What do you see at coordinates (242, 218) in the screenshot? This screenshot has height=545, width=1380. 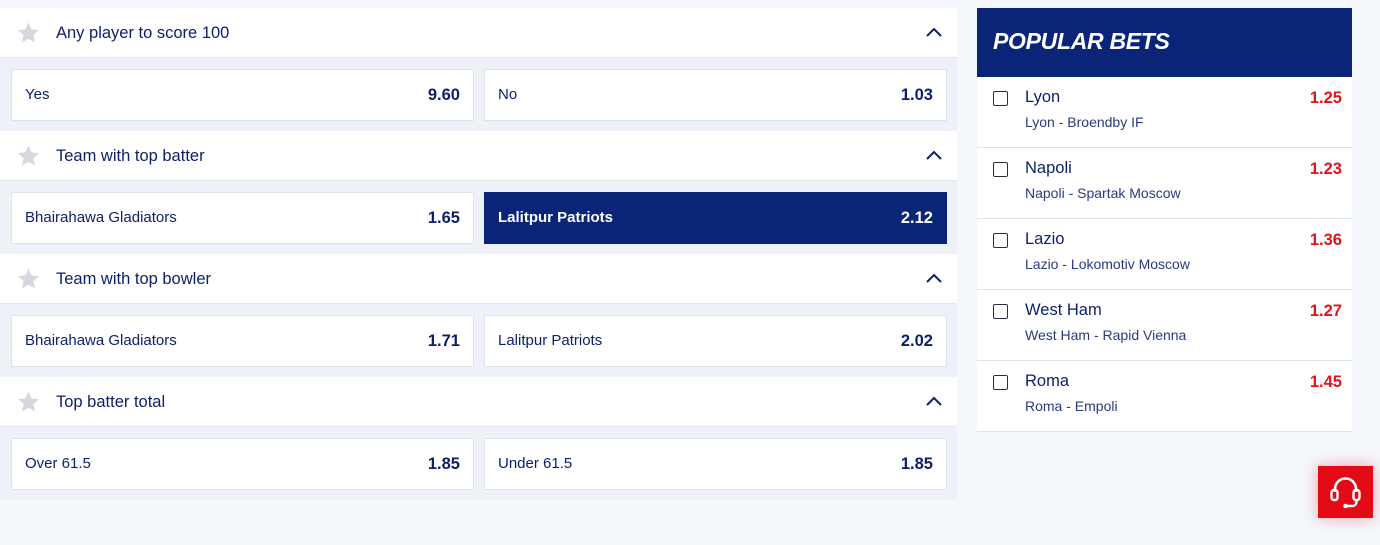 I see `outcome-button: Bhairahawa Gladiators 1.65` at bounding box center [242, 218].